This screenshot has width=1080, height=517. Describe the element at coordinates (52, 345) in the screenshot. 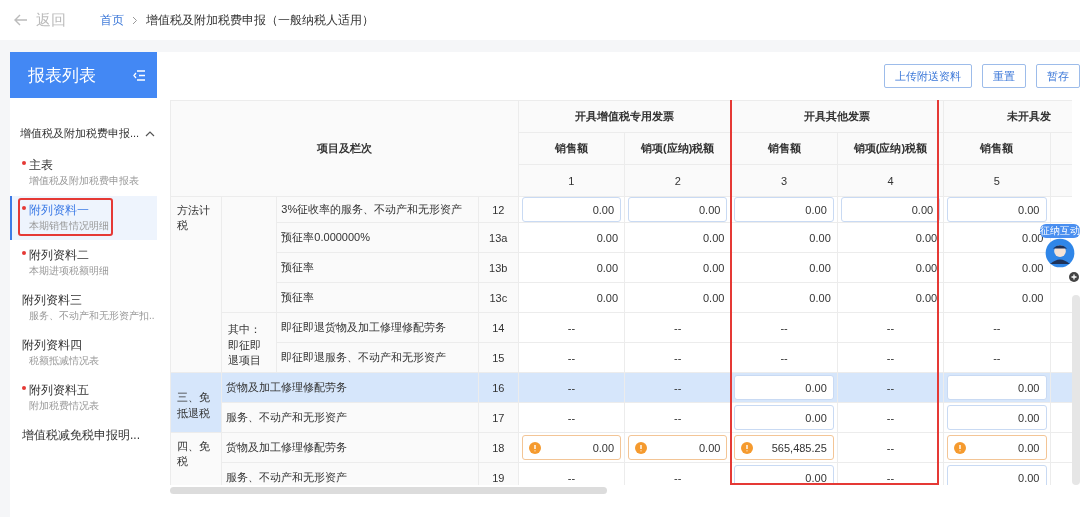

I see `report-title: 附列资料四` at that location.